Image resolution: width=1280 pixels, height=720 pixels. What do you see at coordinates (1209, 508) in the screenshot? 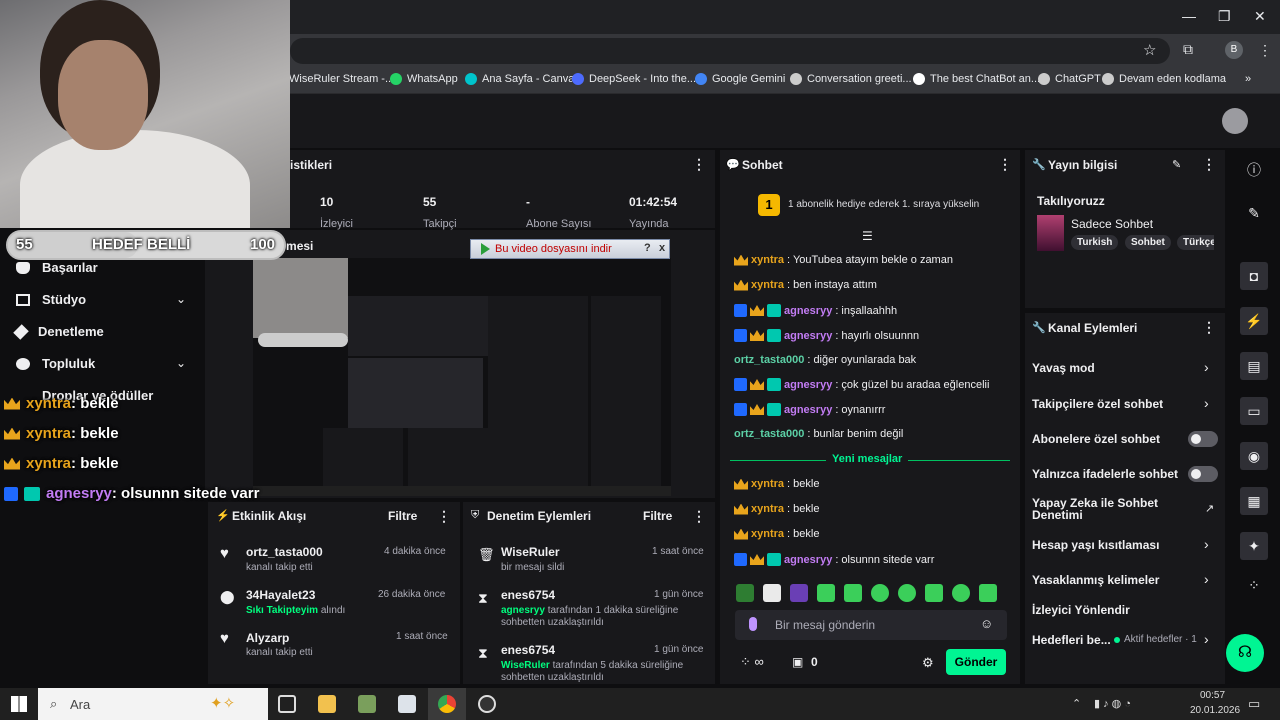
I see `external-link-icon: ↗` at bounding box center [1209, 508].